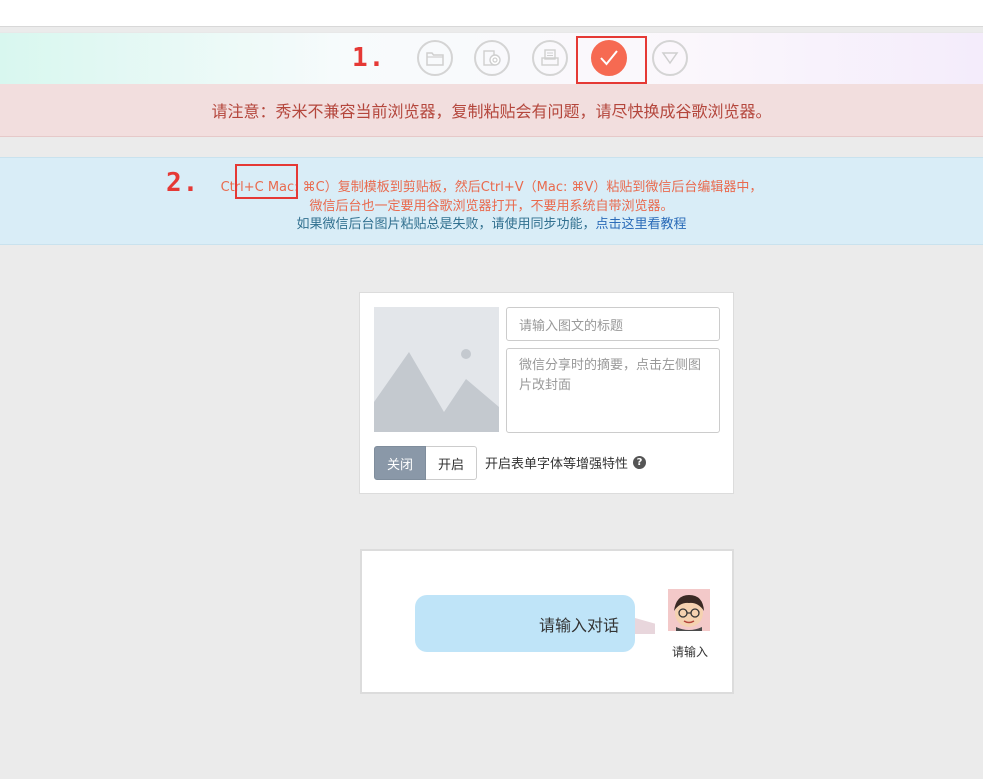  I want to click on browser-warning-text: 请注意：秀米不兼容当前浏览器，复制粘贴会有问题，请尽快换成谷歌浏览器。, so click(491, 111).